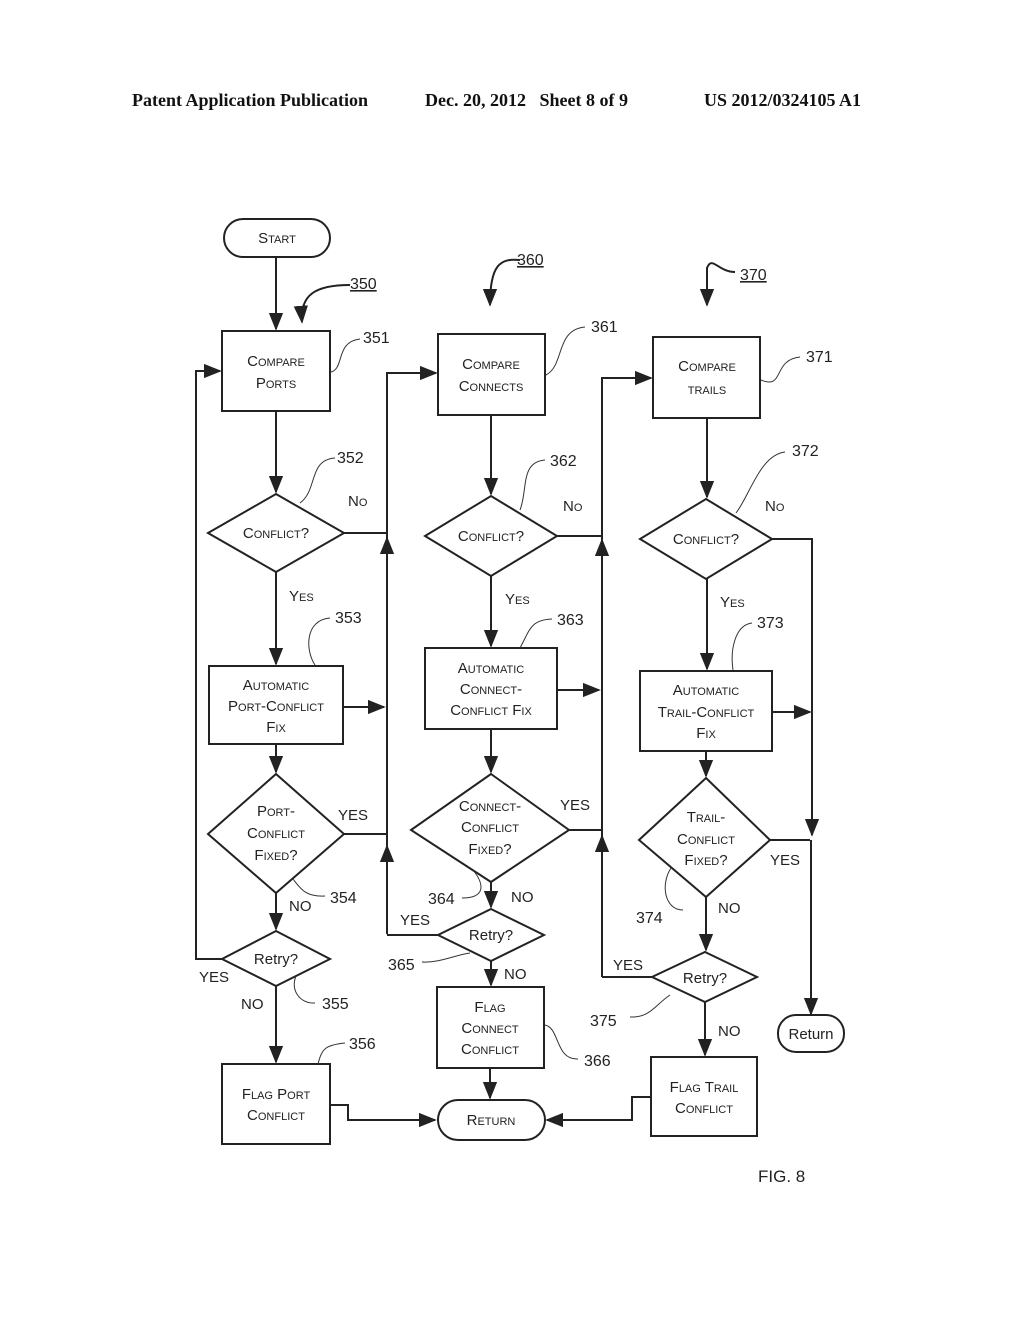 Image resolution: width=1024 pixels, height=1320 pixels. What do you see at coordinates (276, 361) in the screenshot?
I see `node-351-line1: Compare` at bounding box center [276, 361].